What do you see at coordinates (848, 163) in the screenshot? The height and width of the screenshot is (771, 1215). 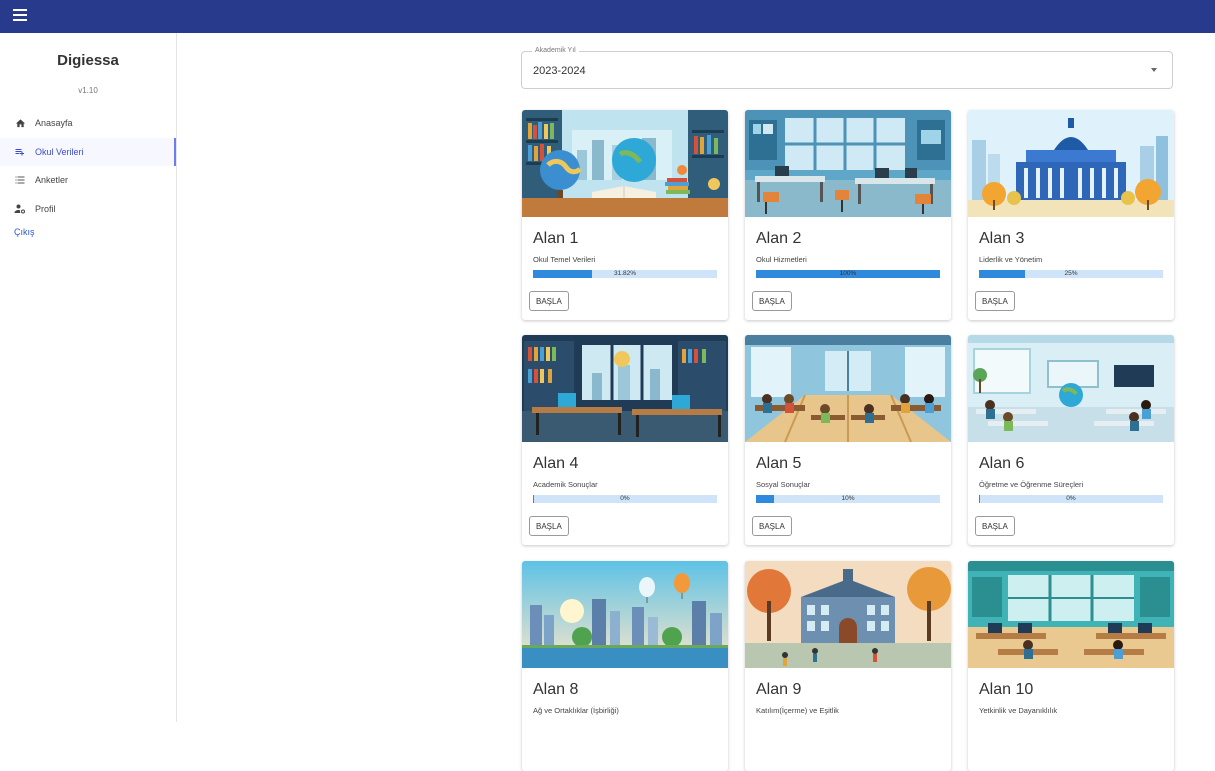 I see `office-room-illustration` at bounding box center [848, 163].